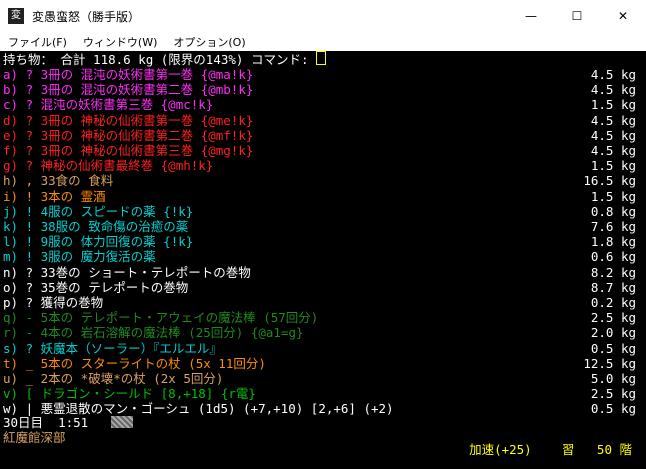 This screenshot has width=646, height=469. I want to click on item-weight: 0.2 kg, so click(613, 302).